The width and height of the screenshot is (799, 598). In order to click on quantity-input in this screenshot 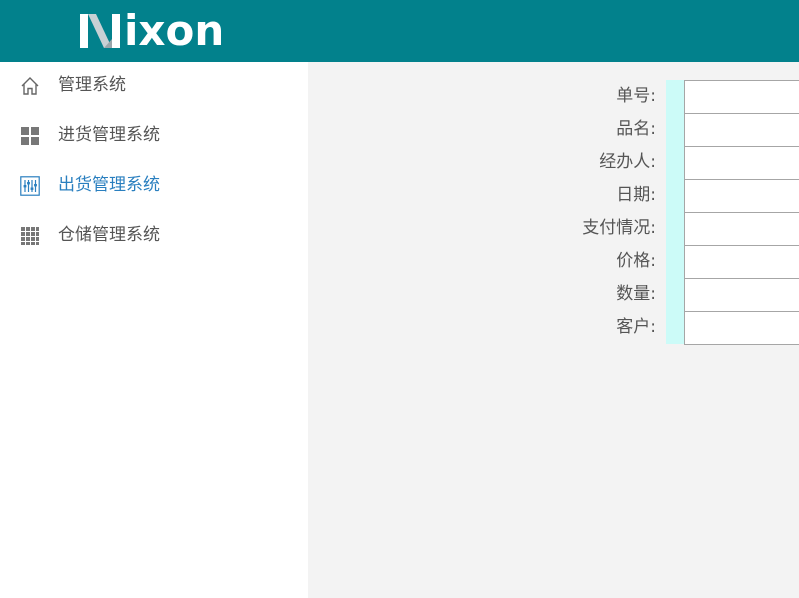, I will do `click(741, 295)`.